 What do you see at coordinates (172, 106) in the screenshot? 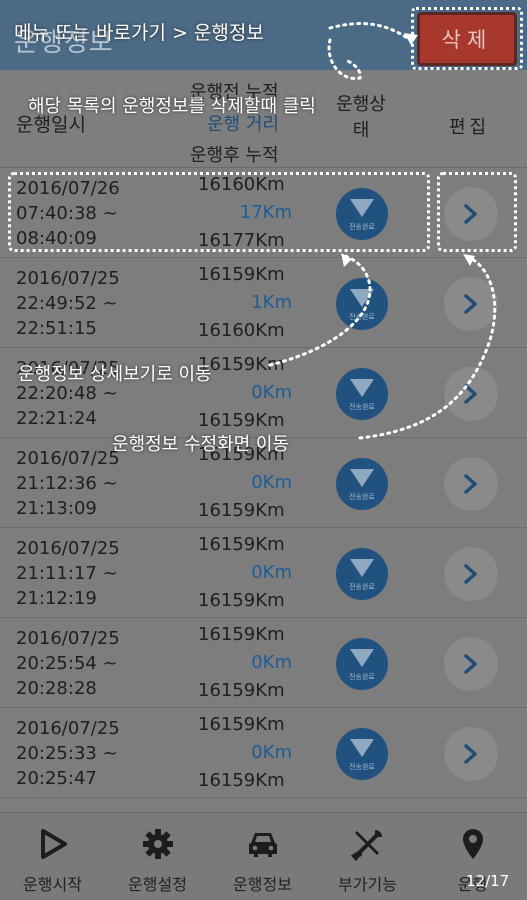
I see `annotation-delete-hint: 해당 목록의 운행정보를 삭제할때 클릭` at bounding box center [172, 106].